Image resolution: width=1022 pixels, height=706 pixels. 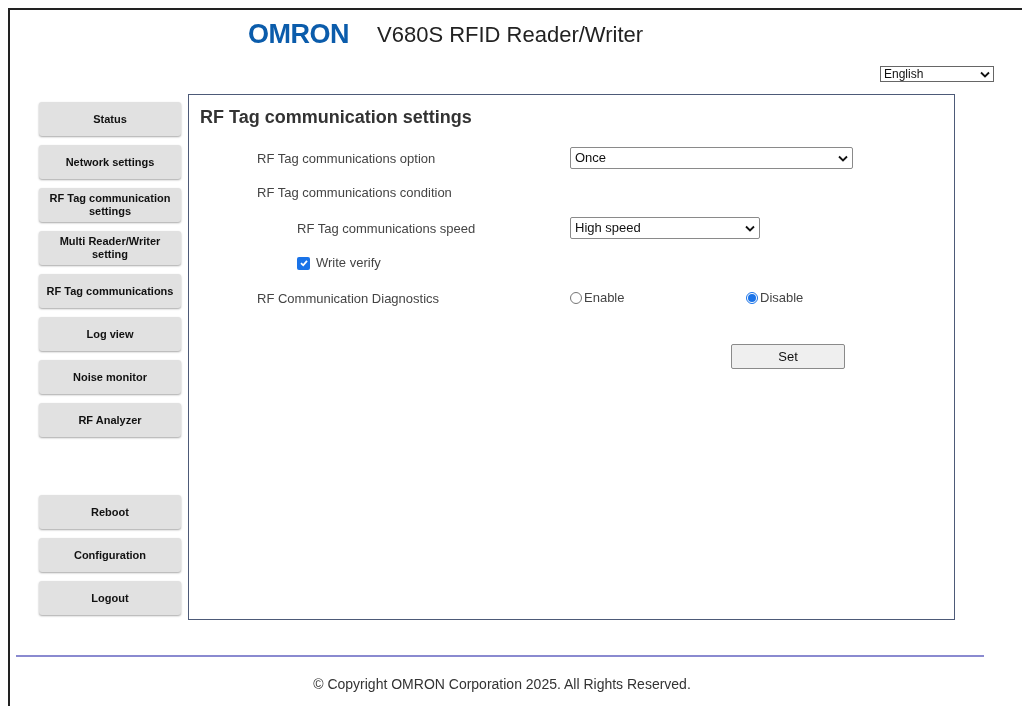 I want to click on app-title: V680S RFID Reader/Writer, so click(x=510, y=34).